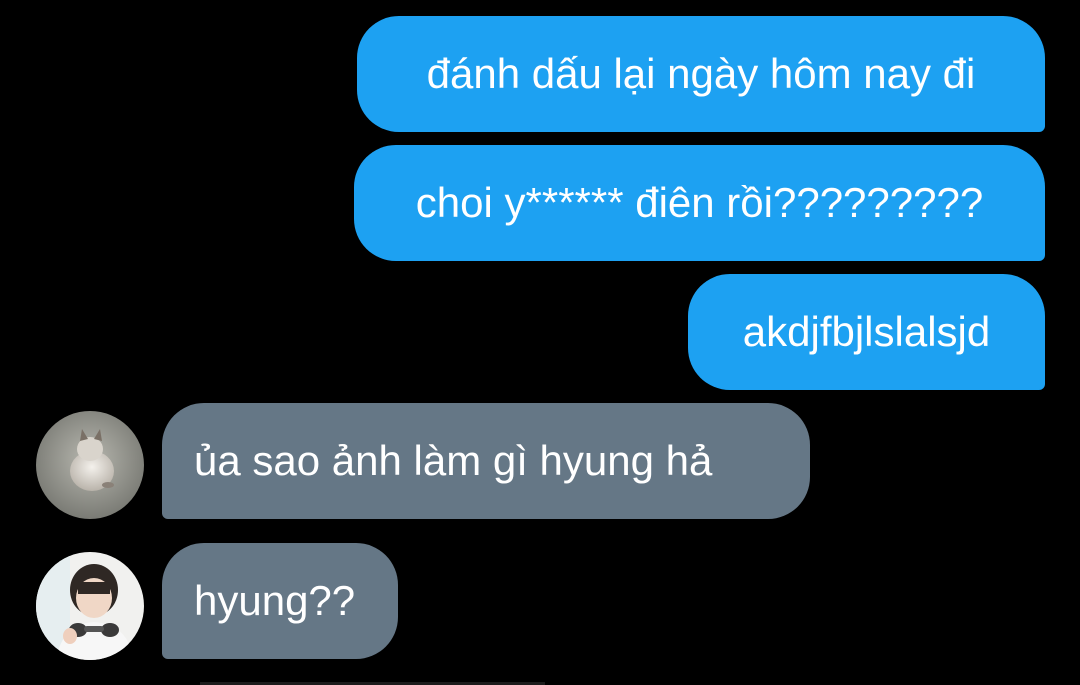 This screenshot has height=685, width=1080. Describe the element at coordinates (699, 203) in the screenshot. I see `sent-message-bubble: choi y****** điên rồi?????????` at that location.